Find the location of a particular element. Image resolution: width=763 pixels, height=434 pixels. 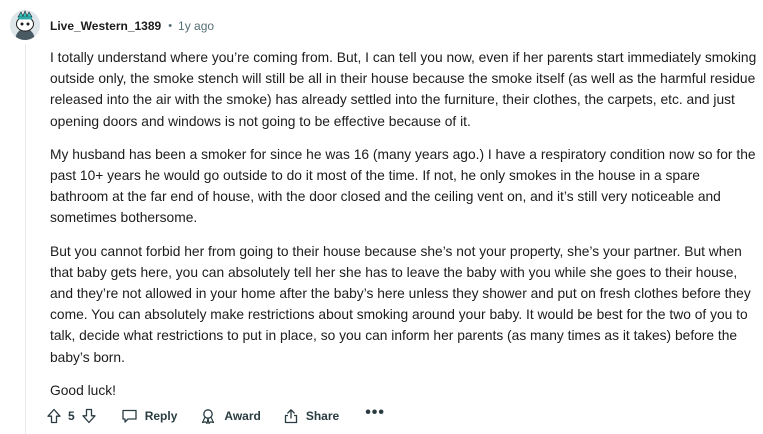

reply-label: Reply is located at coordinates (161, 416).